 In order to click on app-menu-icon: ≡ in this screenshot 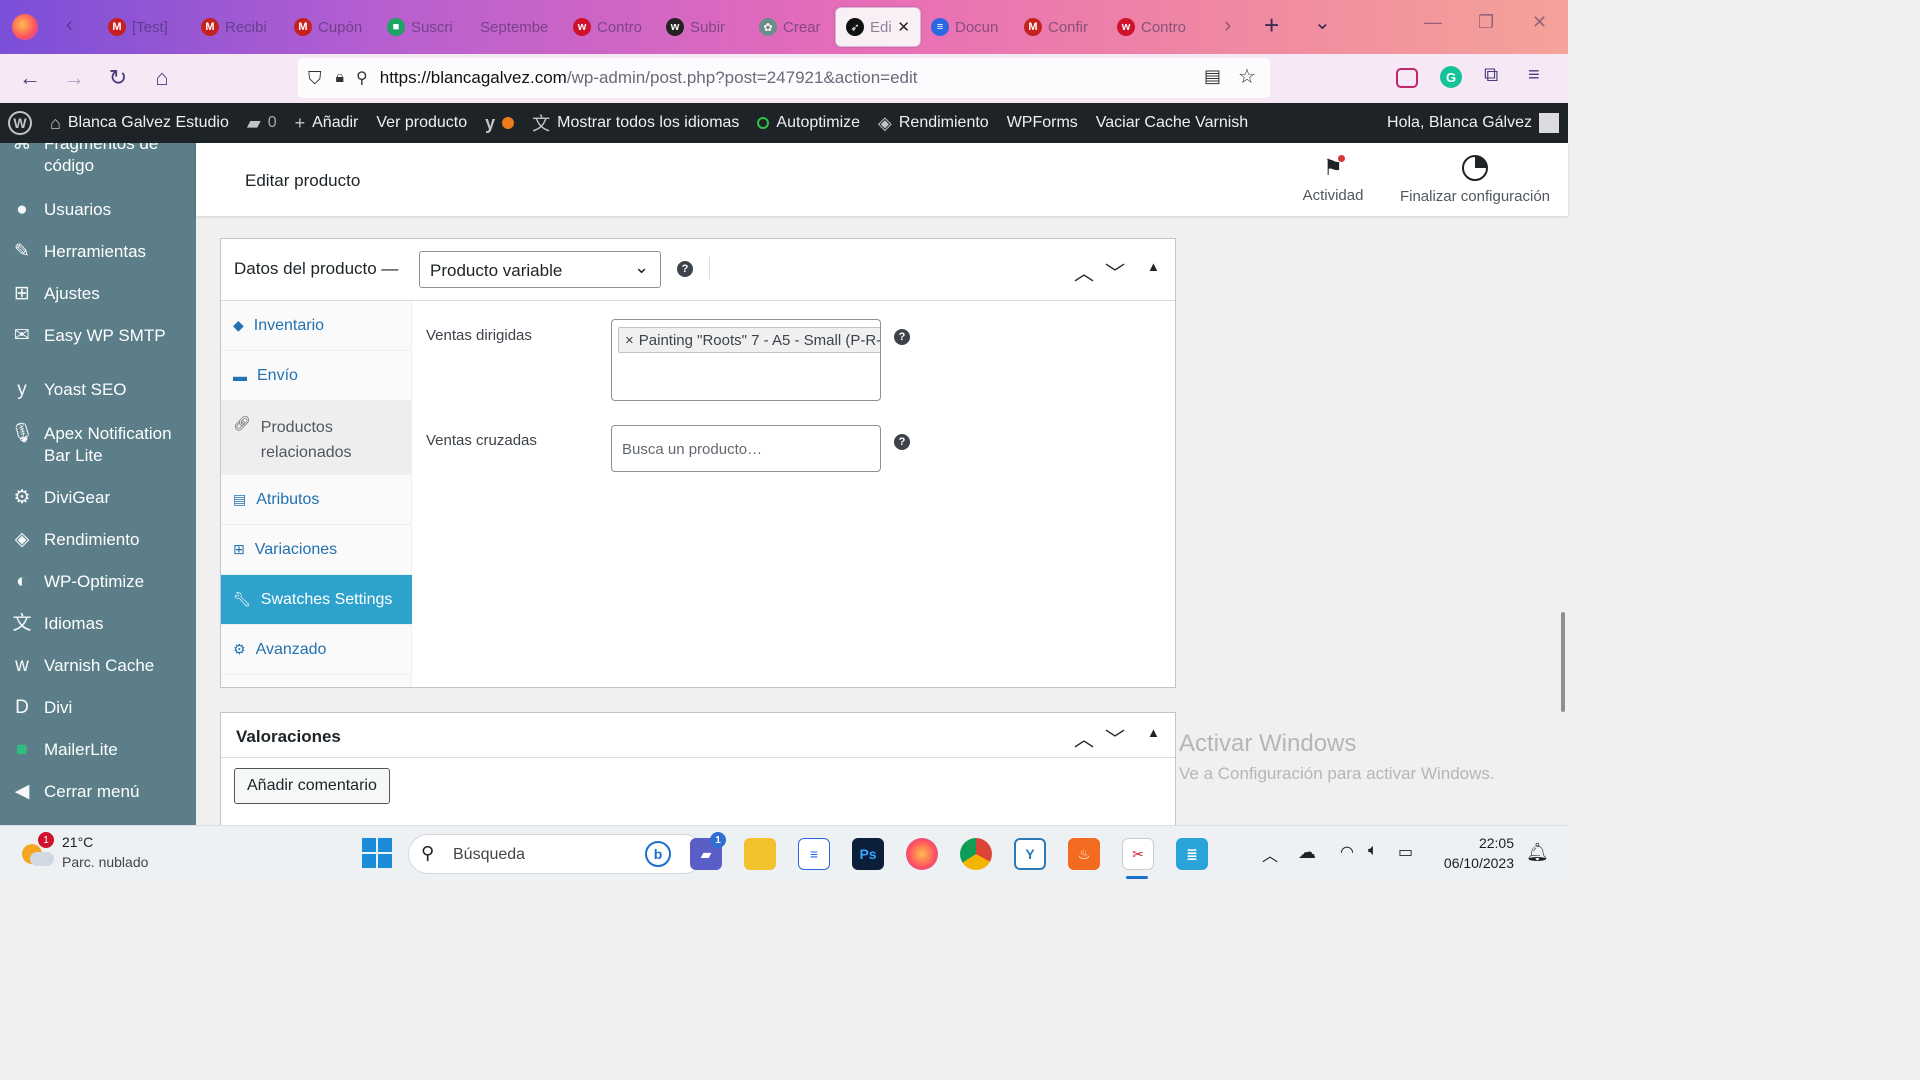, I will do `click(1534, 75)`.